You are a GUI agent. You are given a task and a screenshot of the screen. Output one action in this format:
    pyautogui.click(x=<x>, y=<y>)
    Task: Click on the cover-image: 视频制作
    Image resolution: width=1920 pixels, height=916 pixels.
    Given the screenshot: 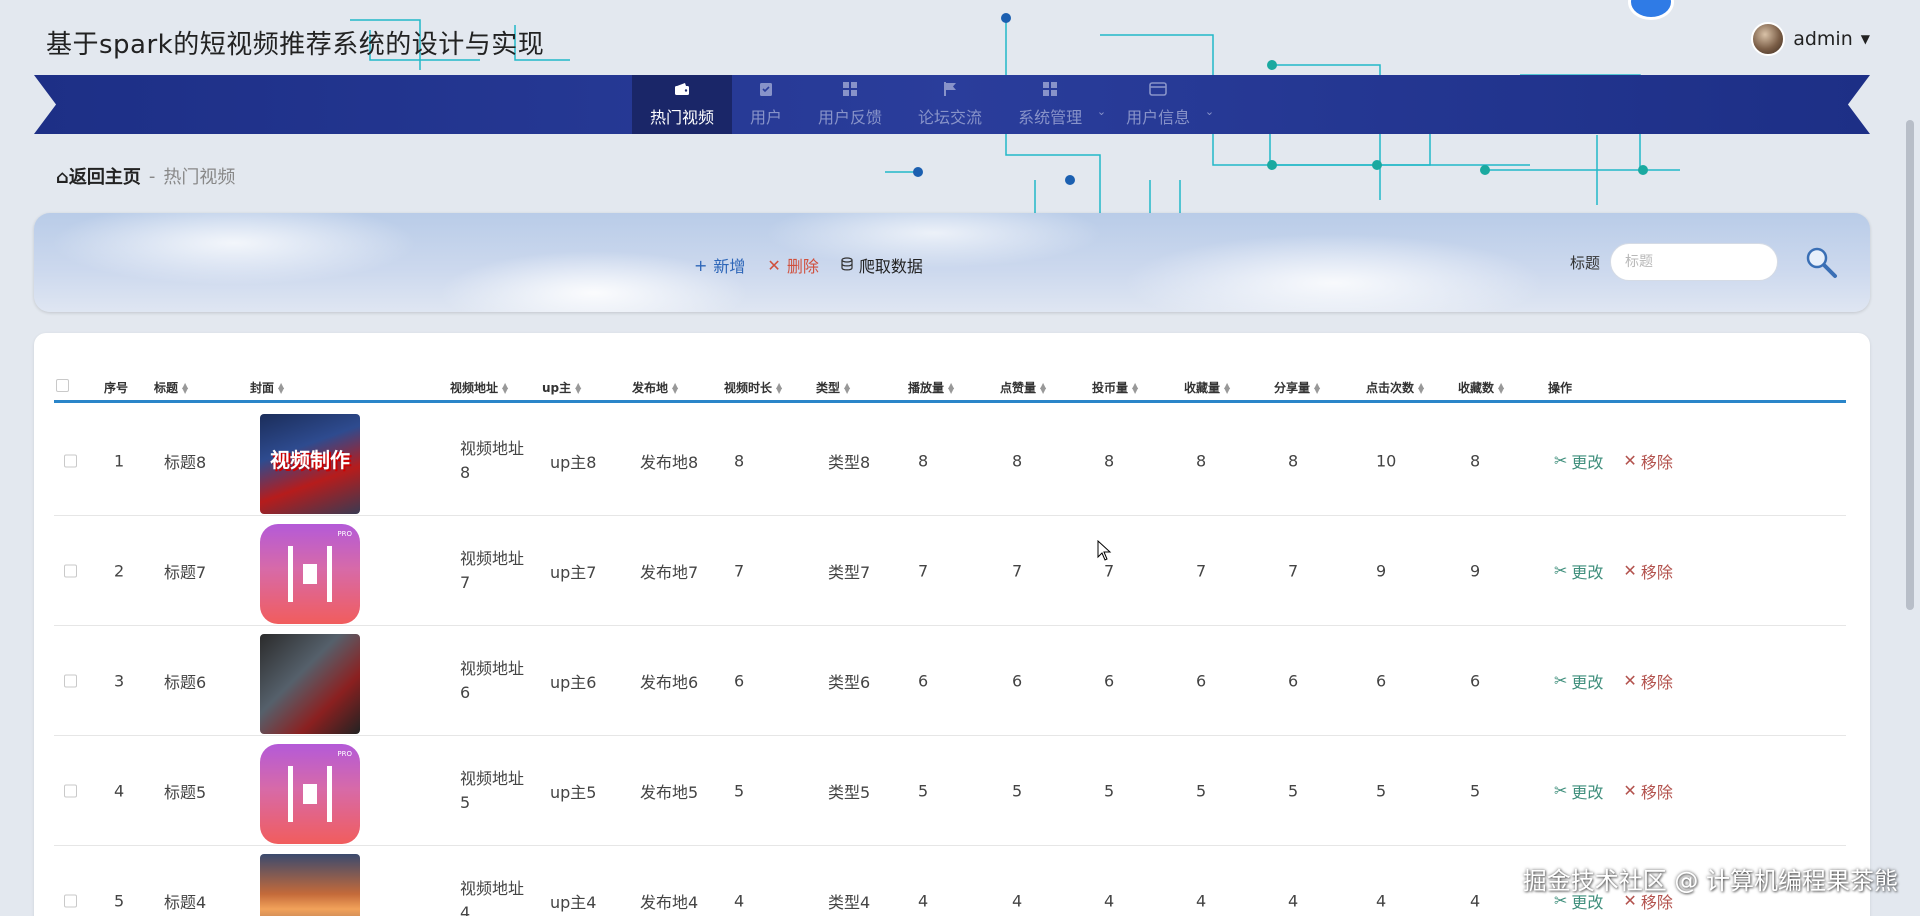 What is the action you would take?
    pyautogui.click(x=310, y=464)
    